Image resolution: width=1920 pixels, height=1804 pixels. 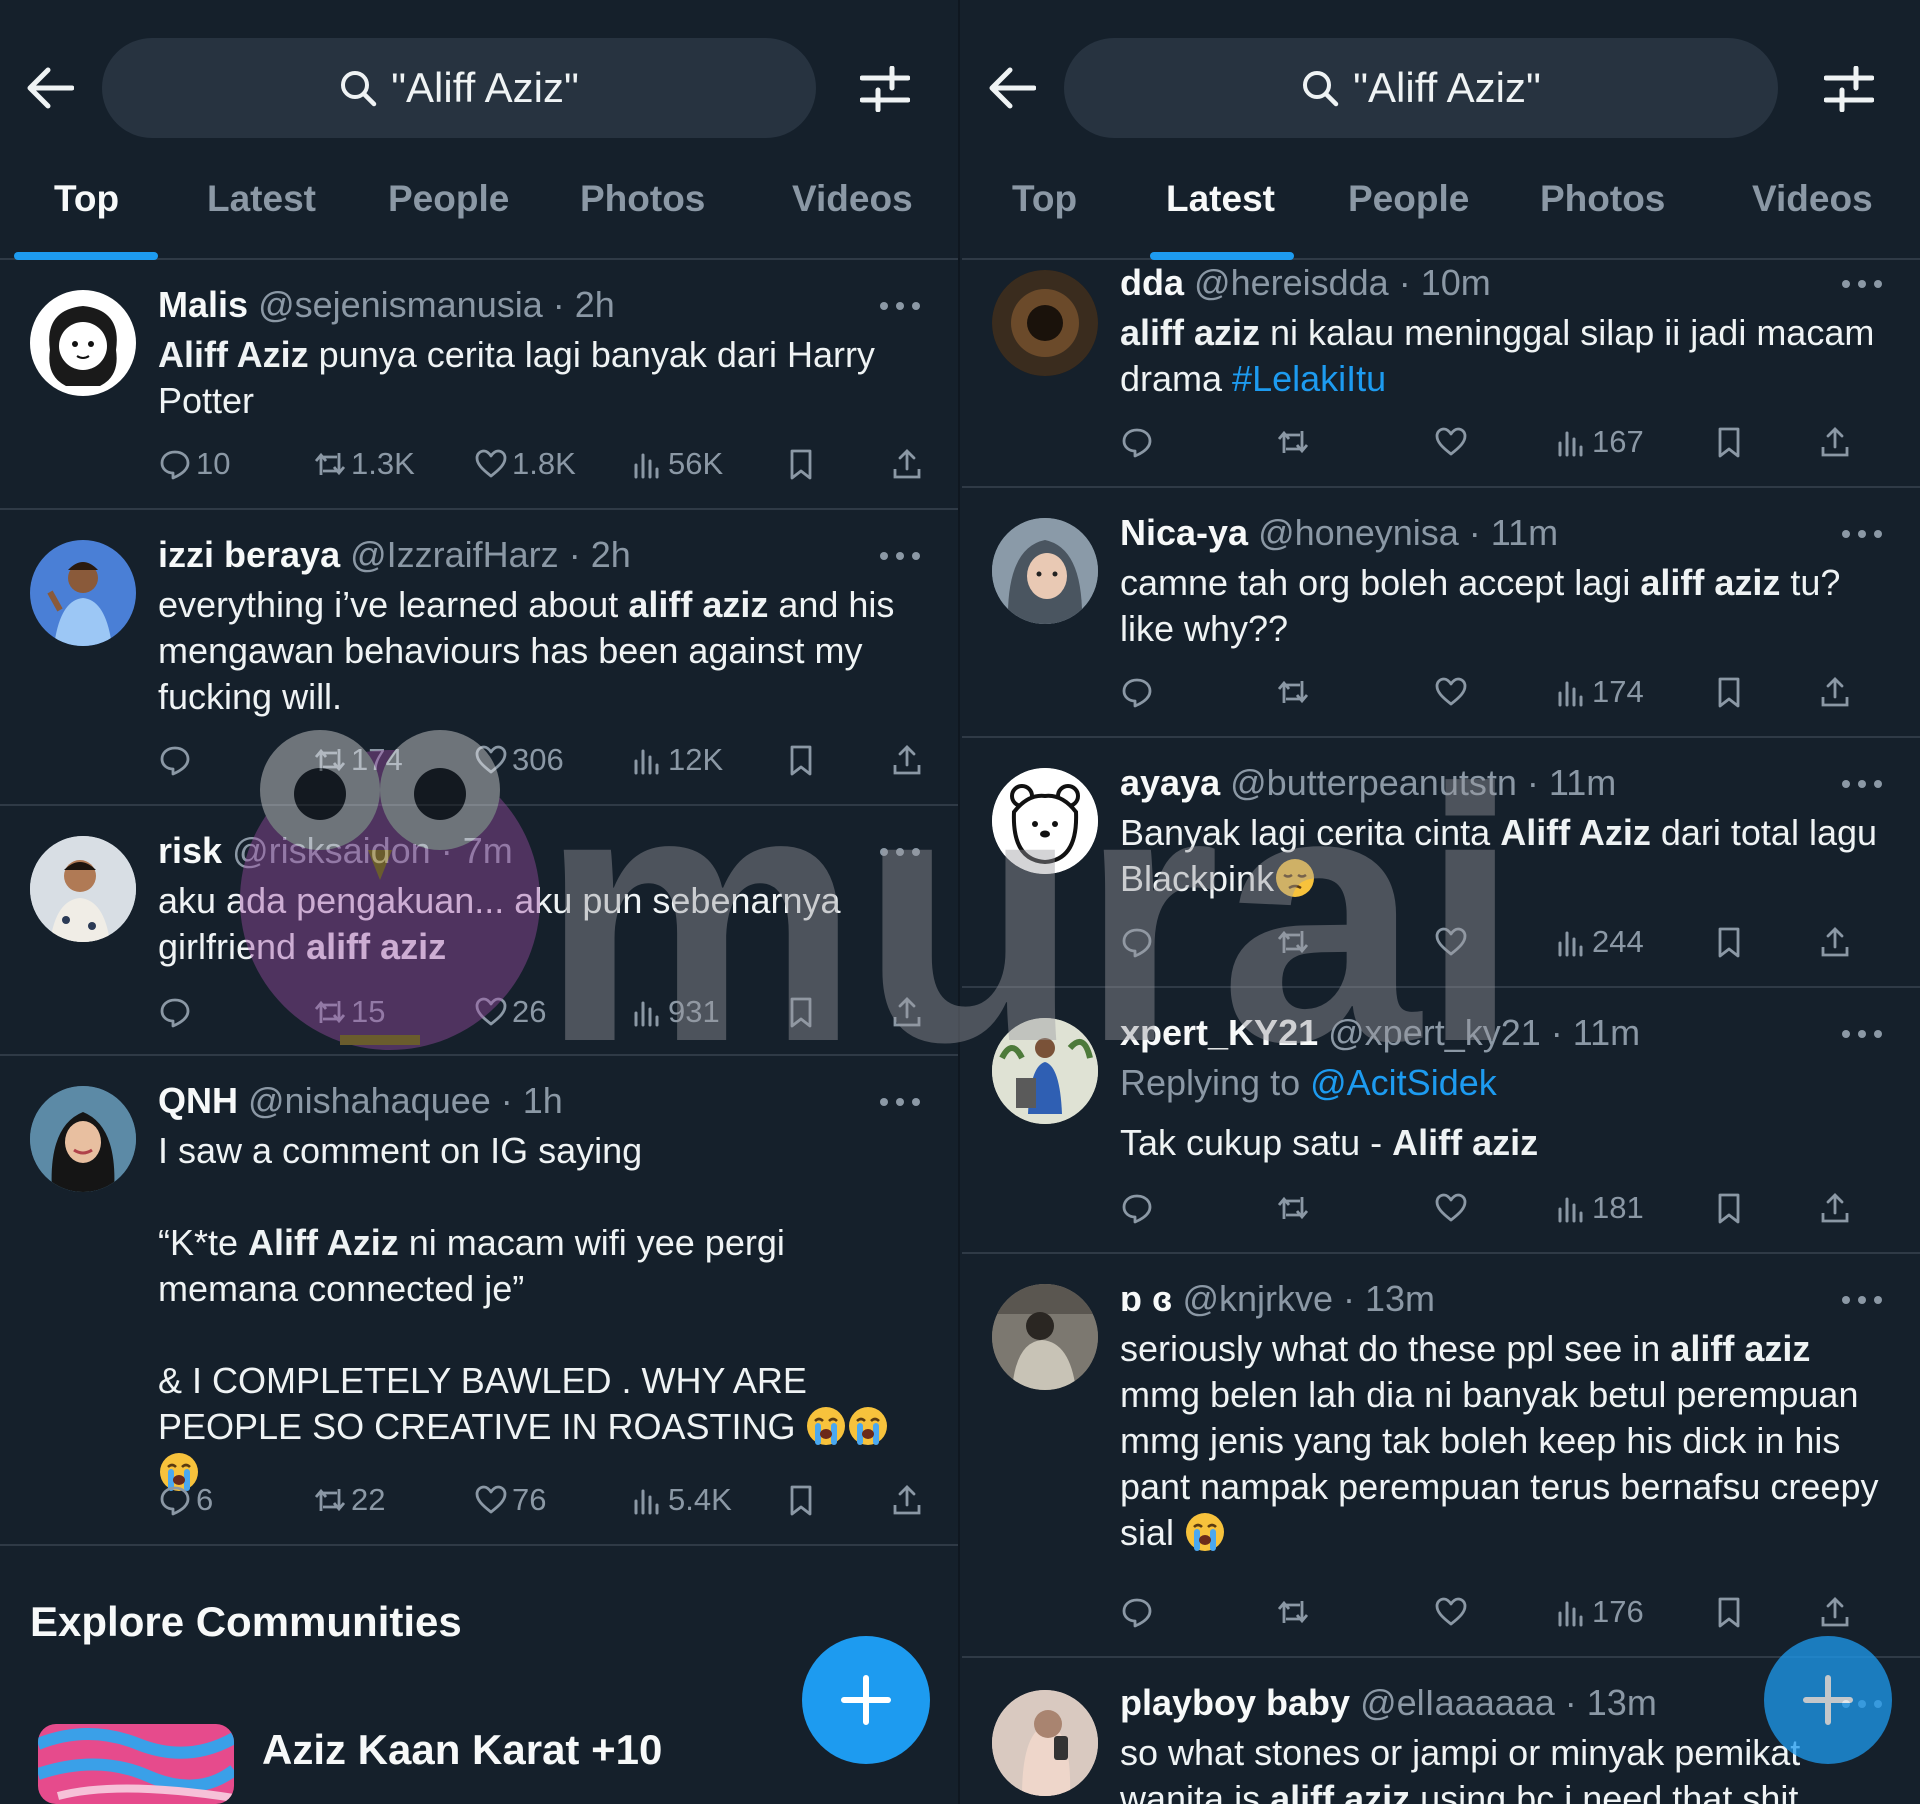 What do you see at coordinates (331, 850) in the screenshot?
I see `user-handle: @risksaidon` at bounding box center [331, 850].